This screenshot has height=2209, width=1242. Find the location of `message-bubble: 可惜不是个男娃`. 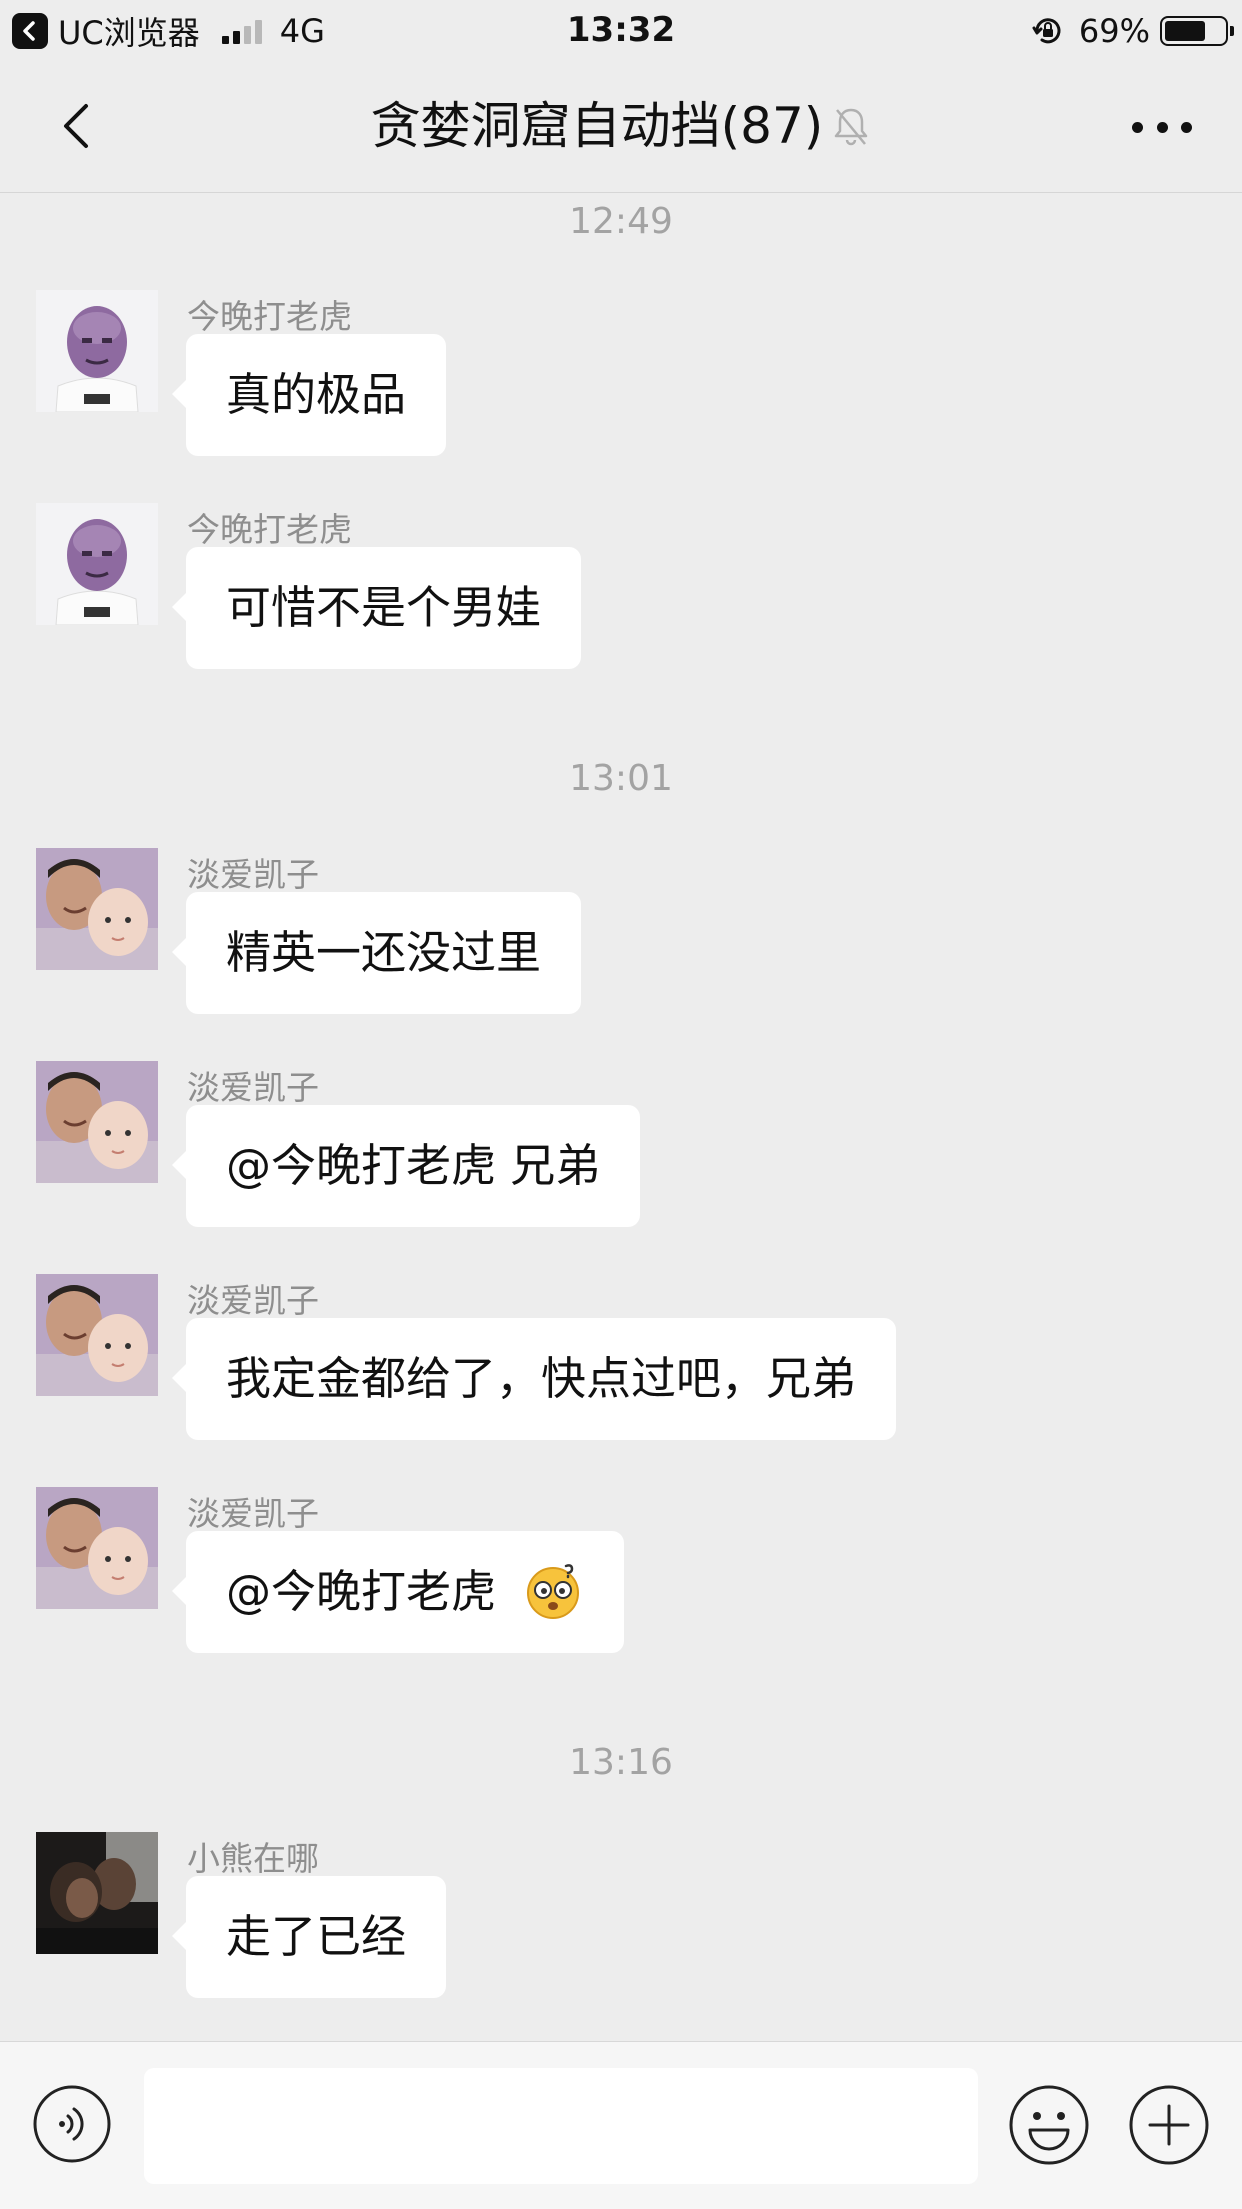

message-bubble: 可惜不是个男娃 is located at coordinates (376, 608).